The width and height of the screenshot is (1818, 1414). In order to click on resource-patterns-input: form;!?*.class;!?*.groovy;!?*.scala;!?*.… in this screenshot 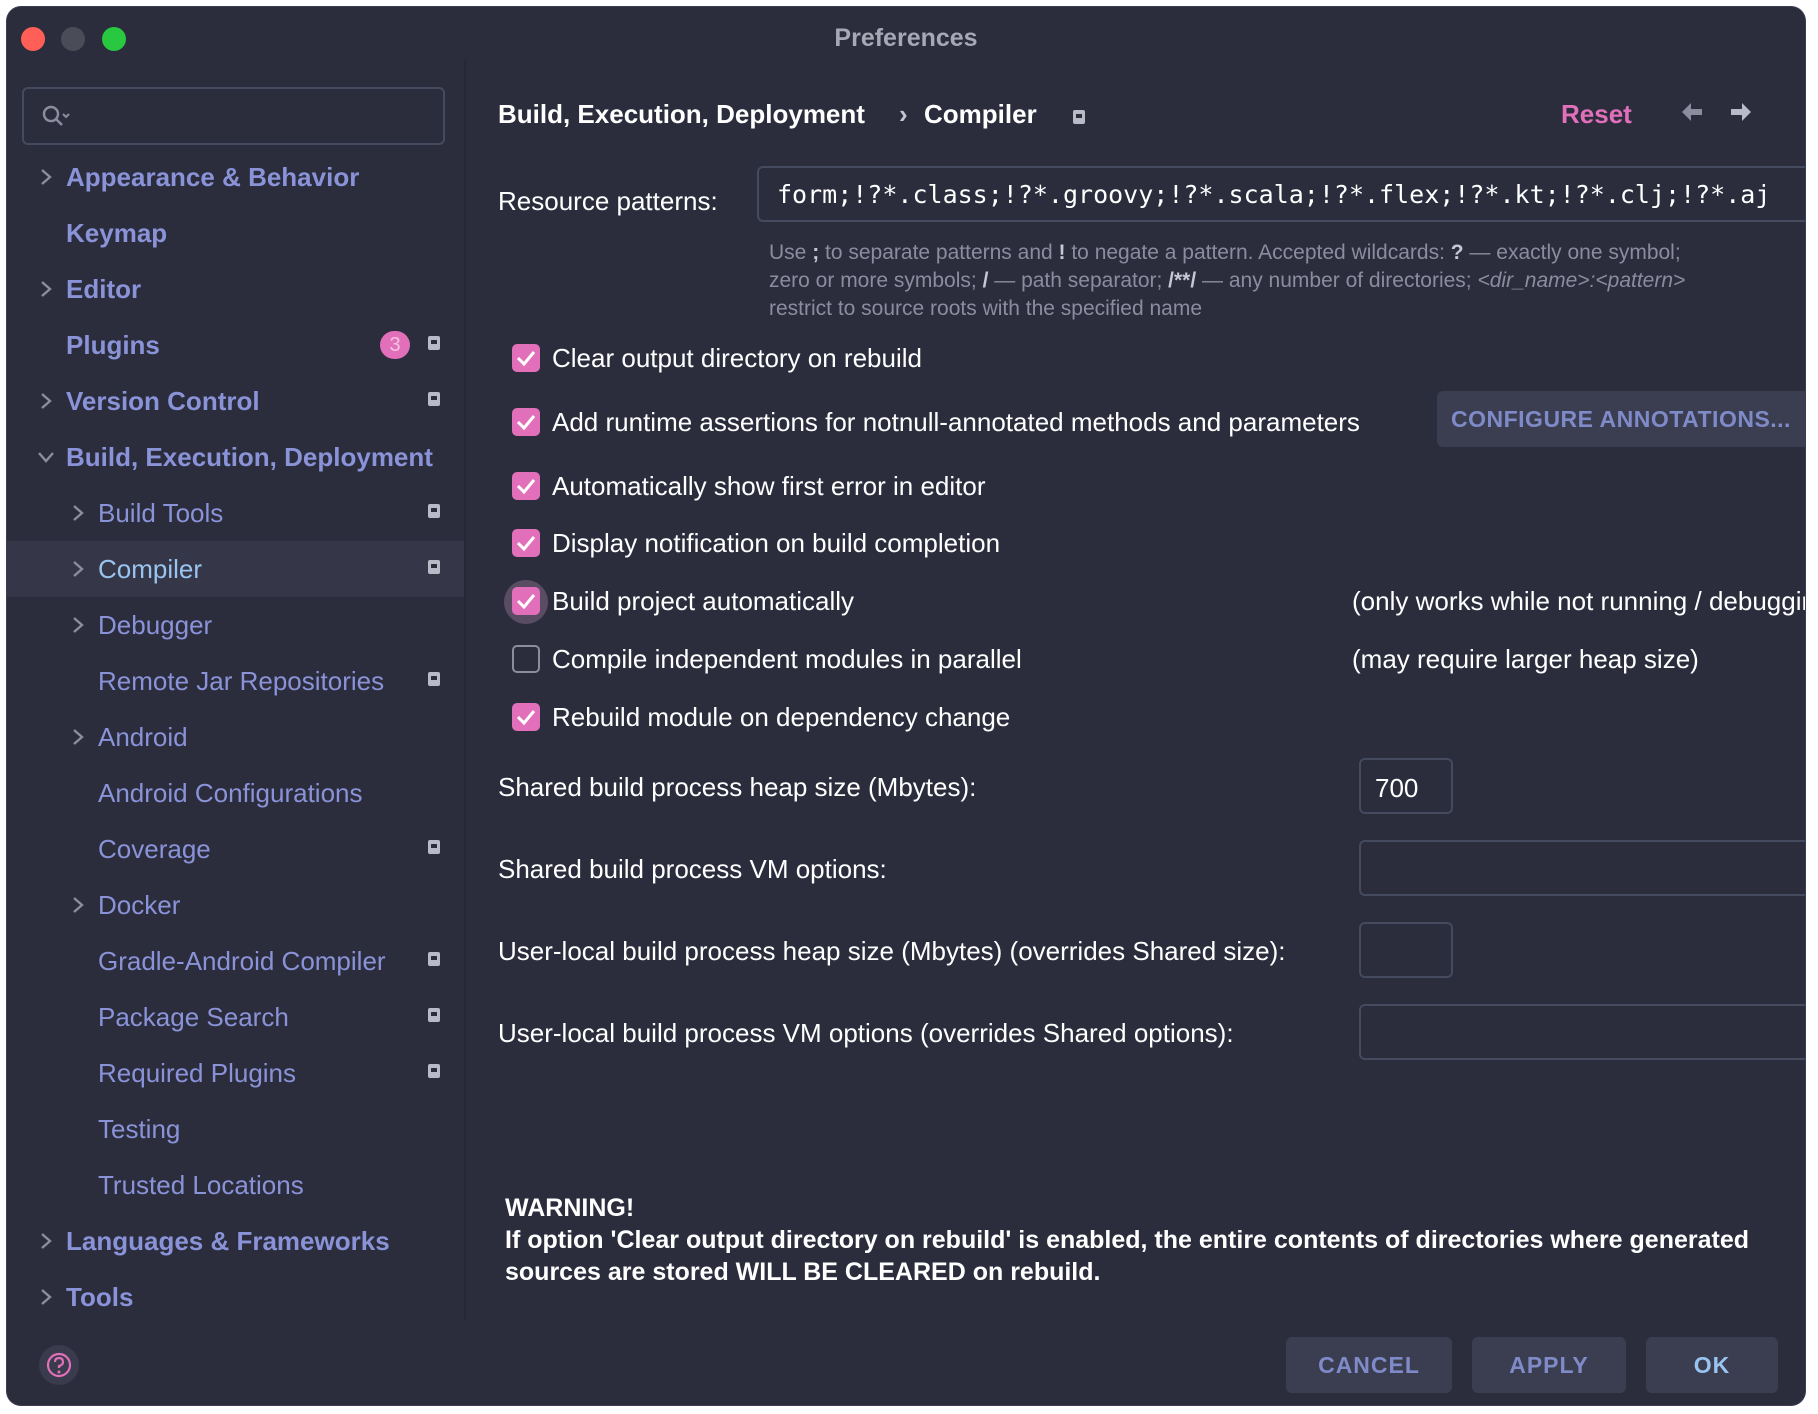, I will do `click(1281, 194)`.